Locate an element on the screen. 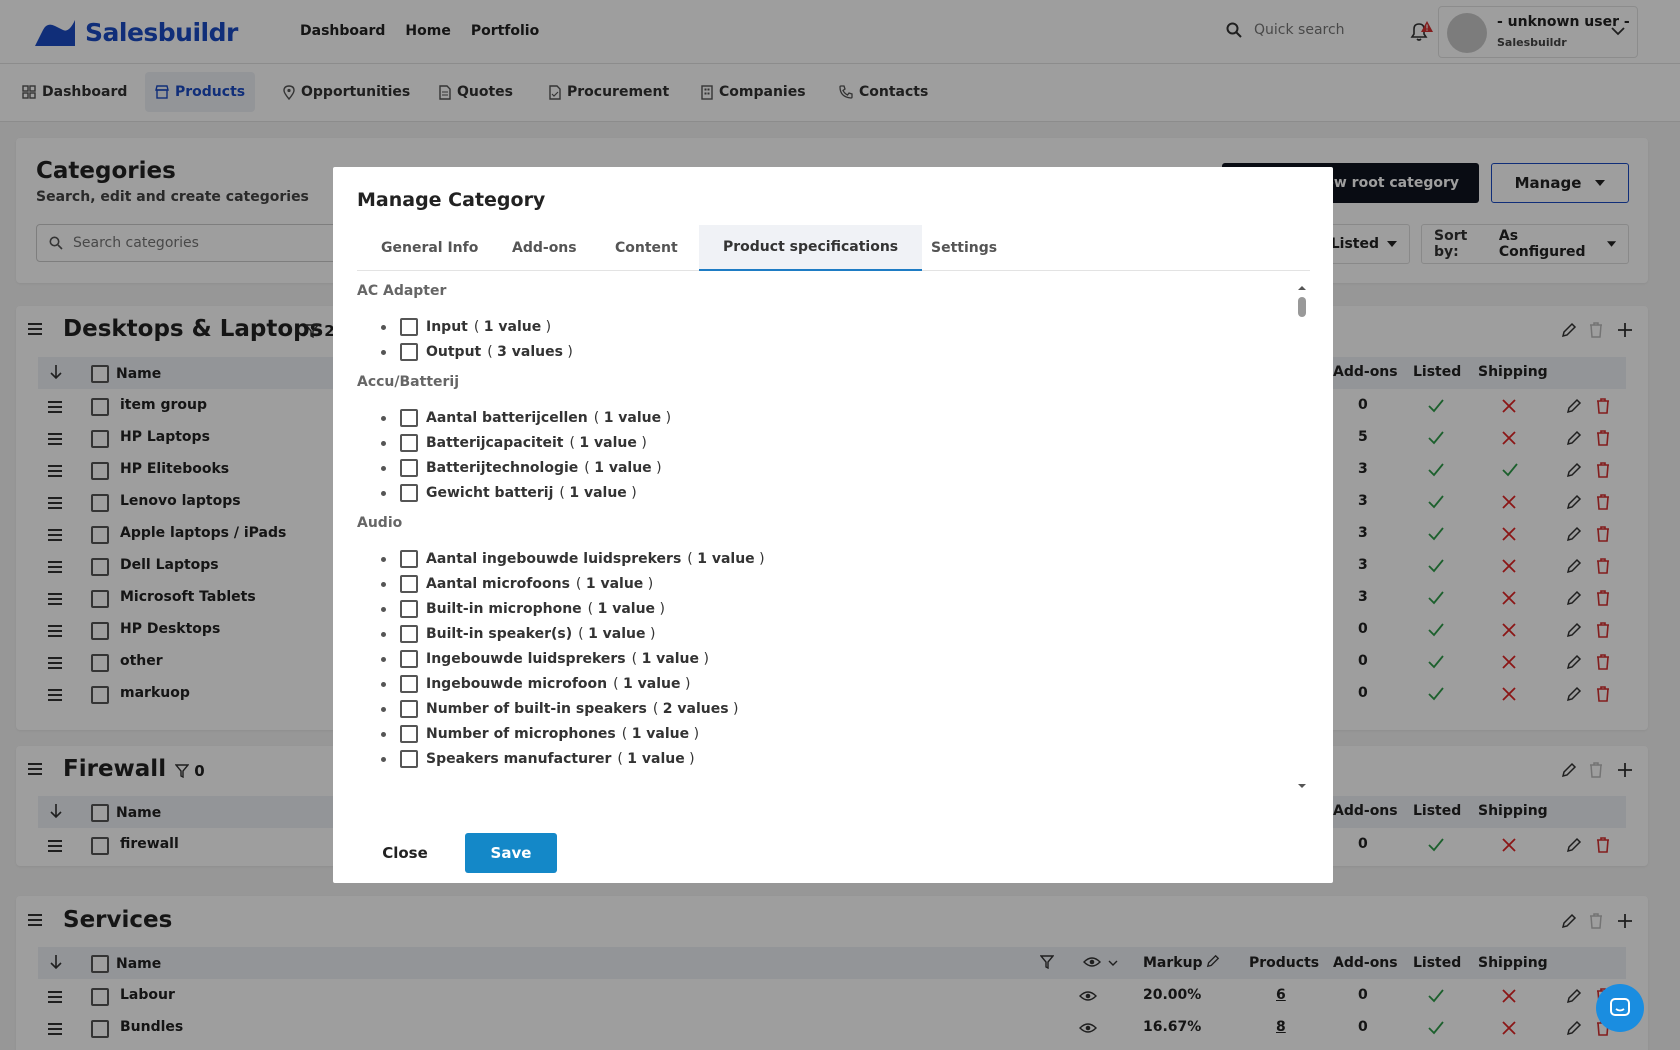  spec-item: Batterijtechnologie ( 1 value ) is located at coordinates (521, 468).